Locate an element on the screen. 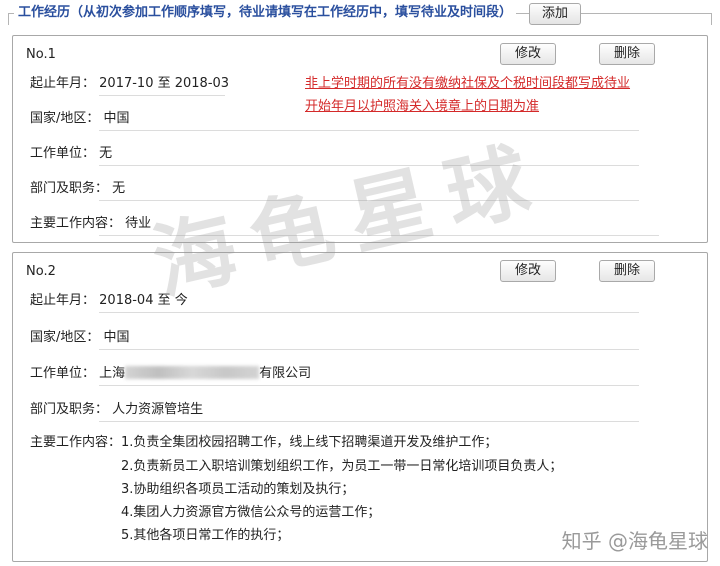 The width and height of the screenshot is (720, 566). entry-number: No.1 is located at coordinates (41, 54).